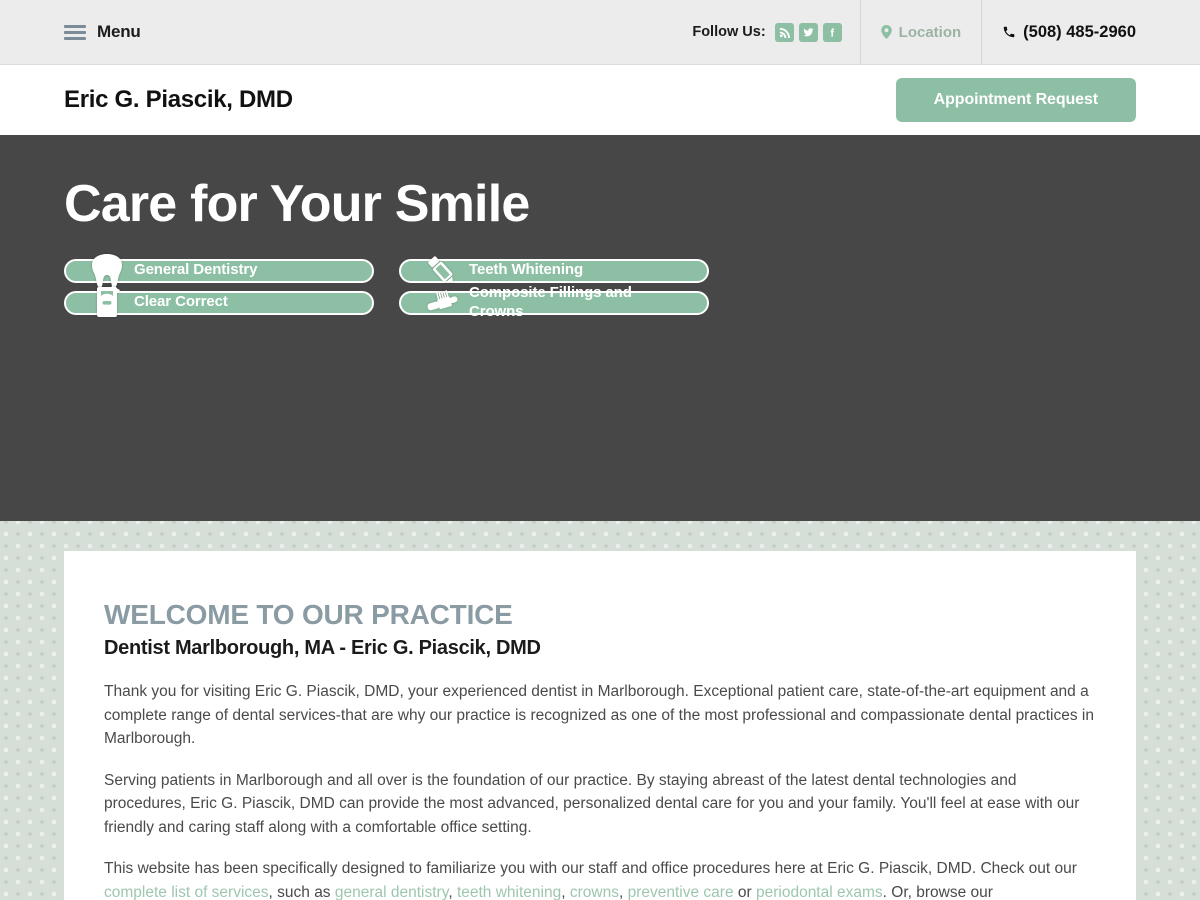 The image size is (1200, 900). Describe the element at coordinates (819, 892) in the screenshot. I see `link-periodontal-exams: periodontal exams` at that location.